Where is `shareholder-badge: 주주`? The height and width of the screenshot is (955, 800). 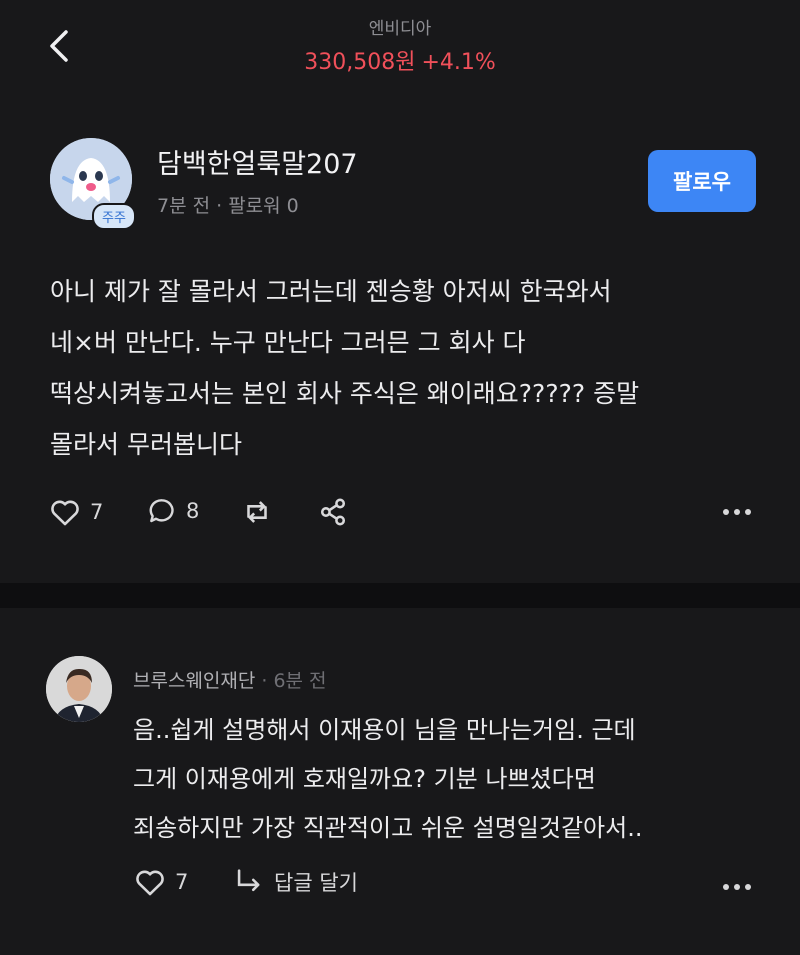
shareholder-badge: 주주 is located at coordinates (114, 216).